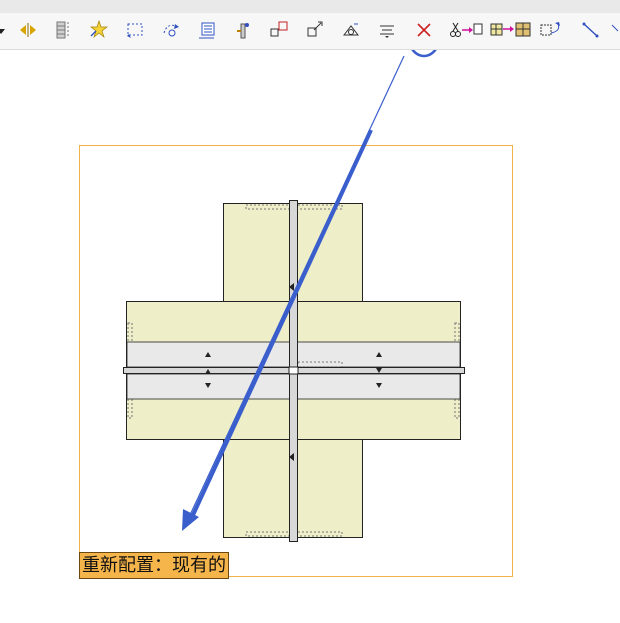  Describe the element at coordinates (552, 30) in the screenshot. I see `rotate-copy-icon` at that location.